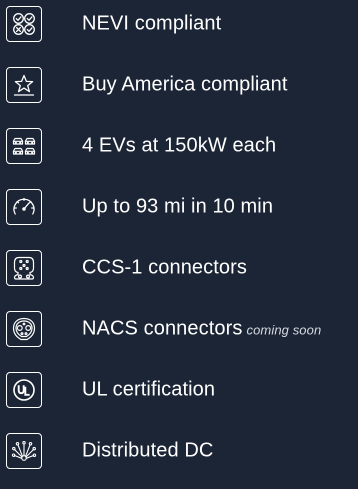 The height and width of the screenshot is (489, 358). I want to click on feature-label: CCS-1 connectors, so click(164, 267).